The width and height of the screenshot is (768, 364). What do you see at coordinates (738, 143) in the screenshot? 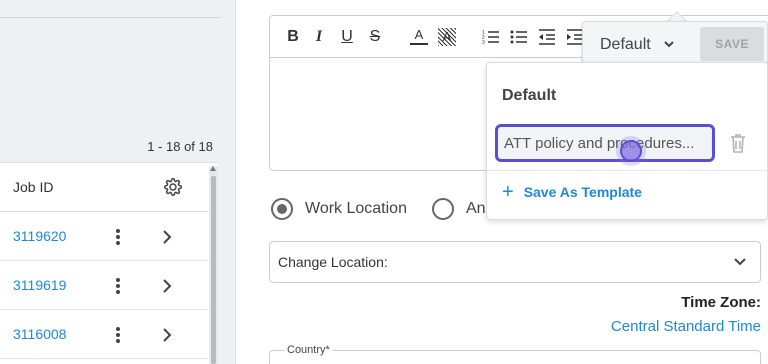
I see `trash-icon` at bounding box center [738, 143].